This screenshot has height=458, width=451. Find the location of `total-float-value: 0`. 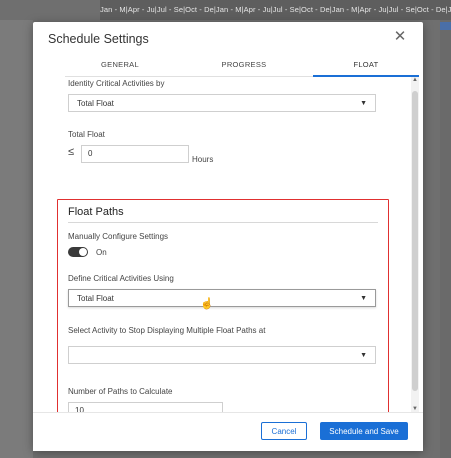

total-float-value: 0 is located at coordinates (90, 153).